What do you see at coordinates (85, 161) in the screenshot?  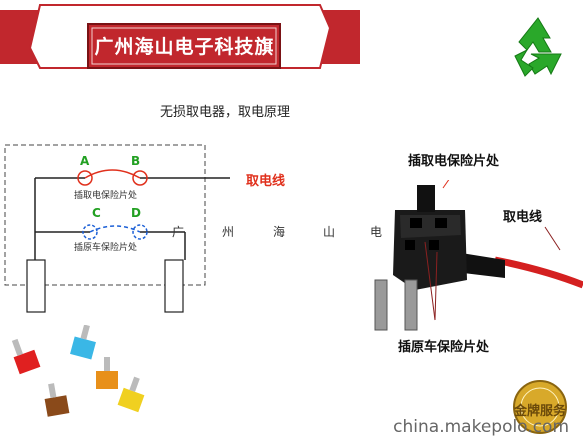 I see `label-a: A` at bounding box center [85, 161].